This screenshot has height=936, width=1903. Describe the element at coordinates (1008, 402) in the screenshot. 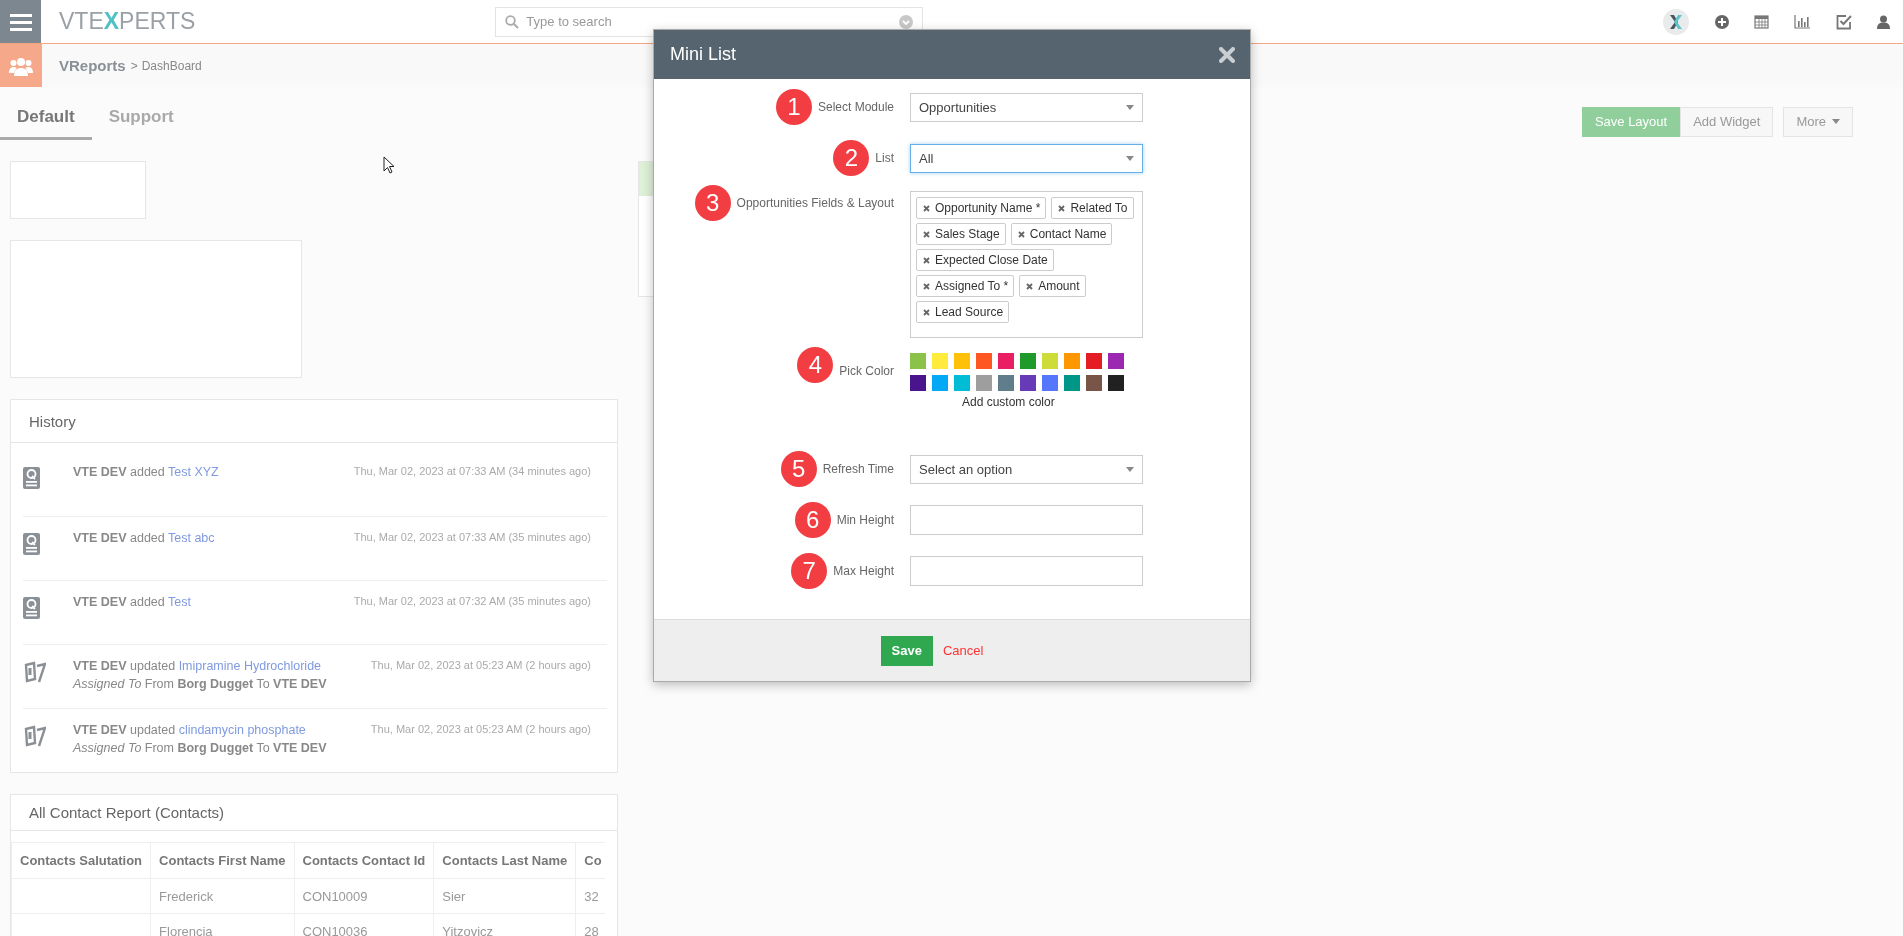

I see `add-custom-color-link: Add custom color` at that location.